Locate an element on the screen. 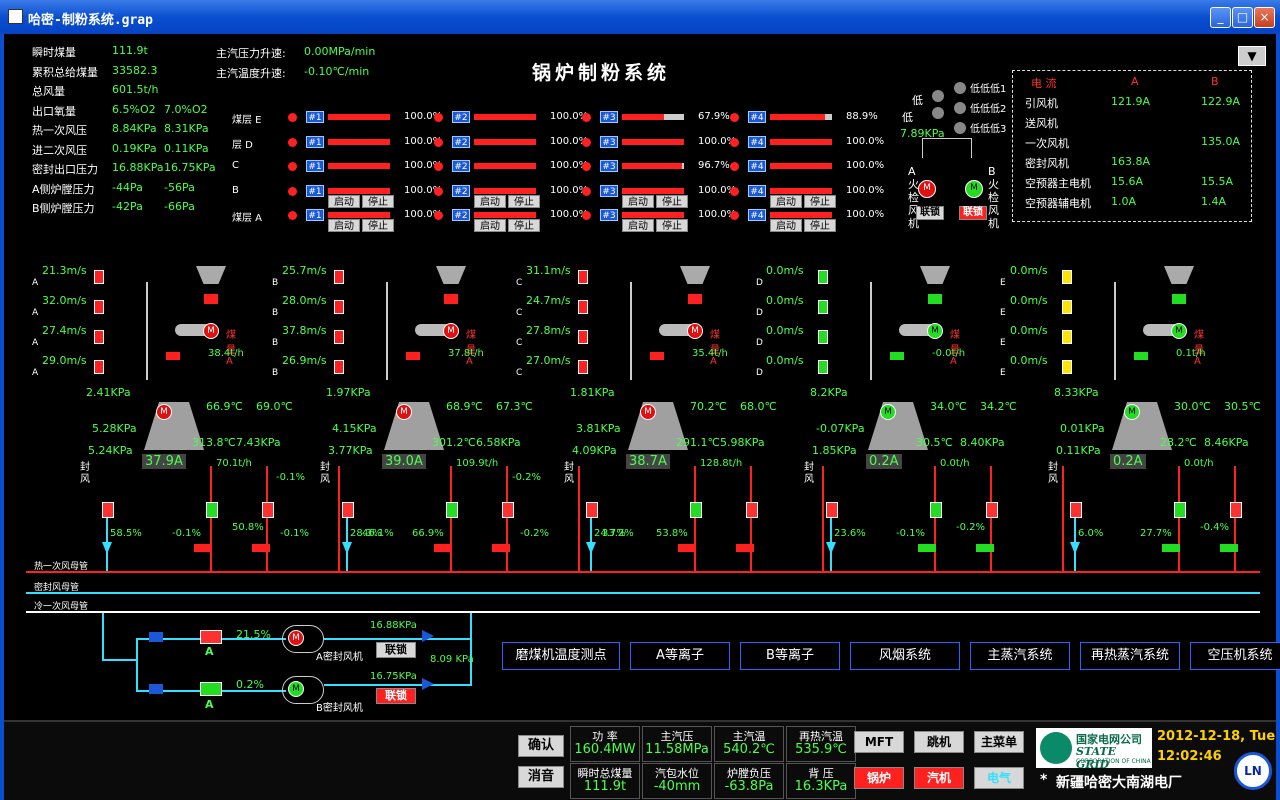 This screenshot has height=800, width=1280. seal-a-valve is located at coordinates (211, 637).